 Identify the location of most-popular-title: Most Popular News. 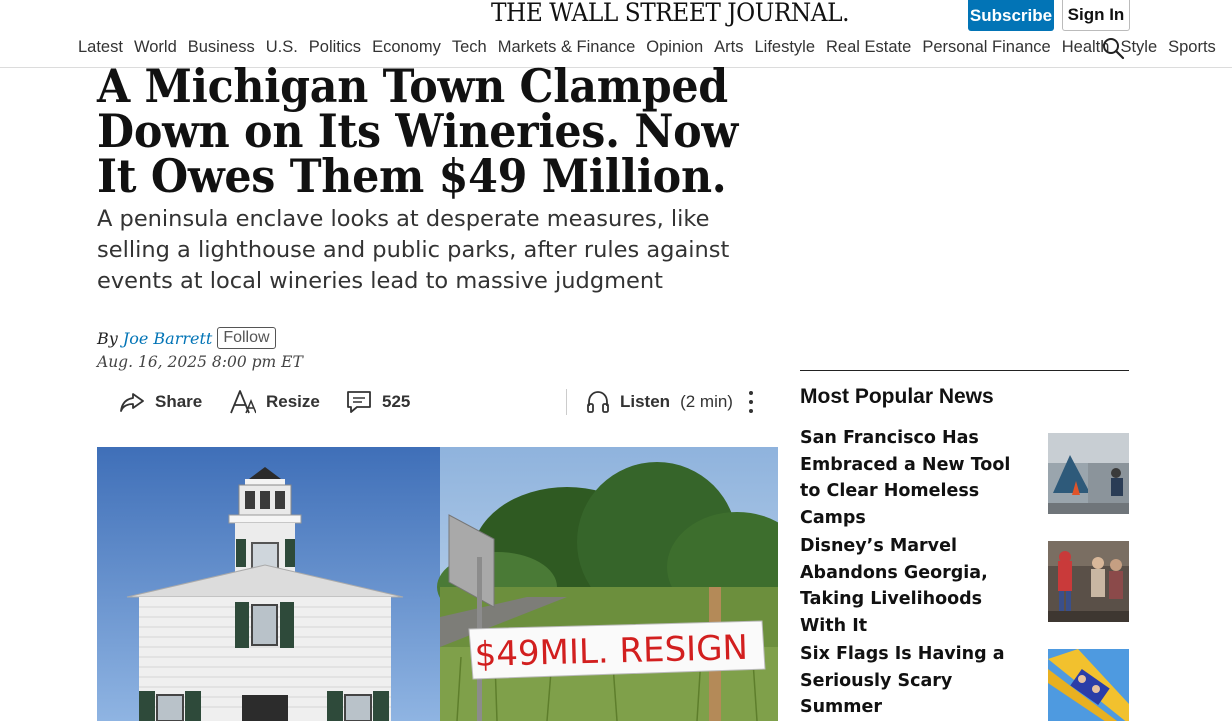
(897, 396).